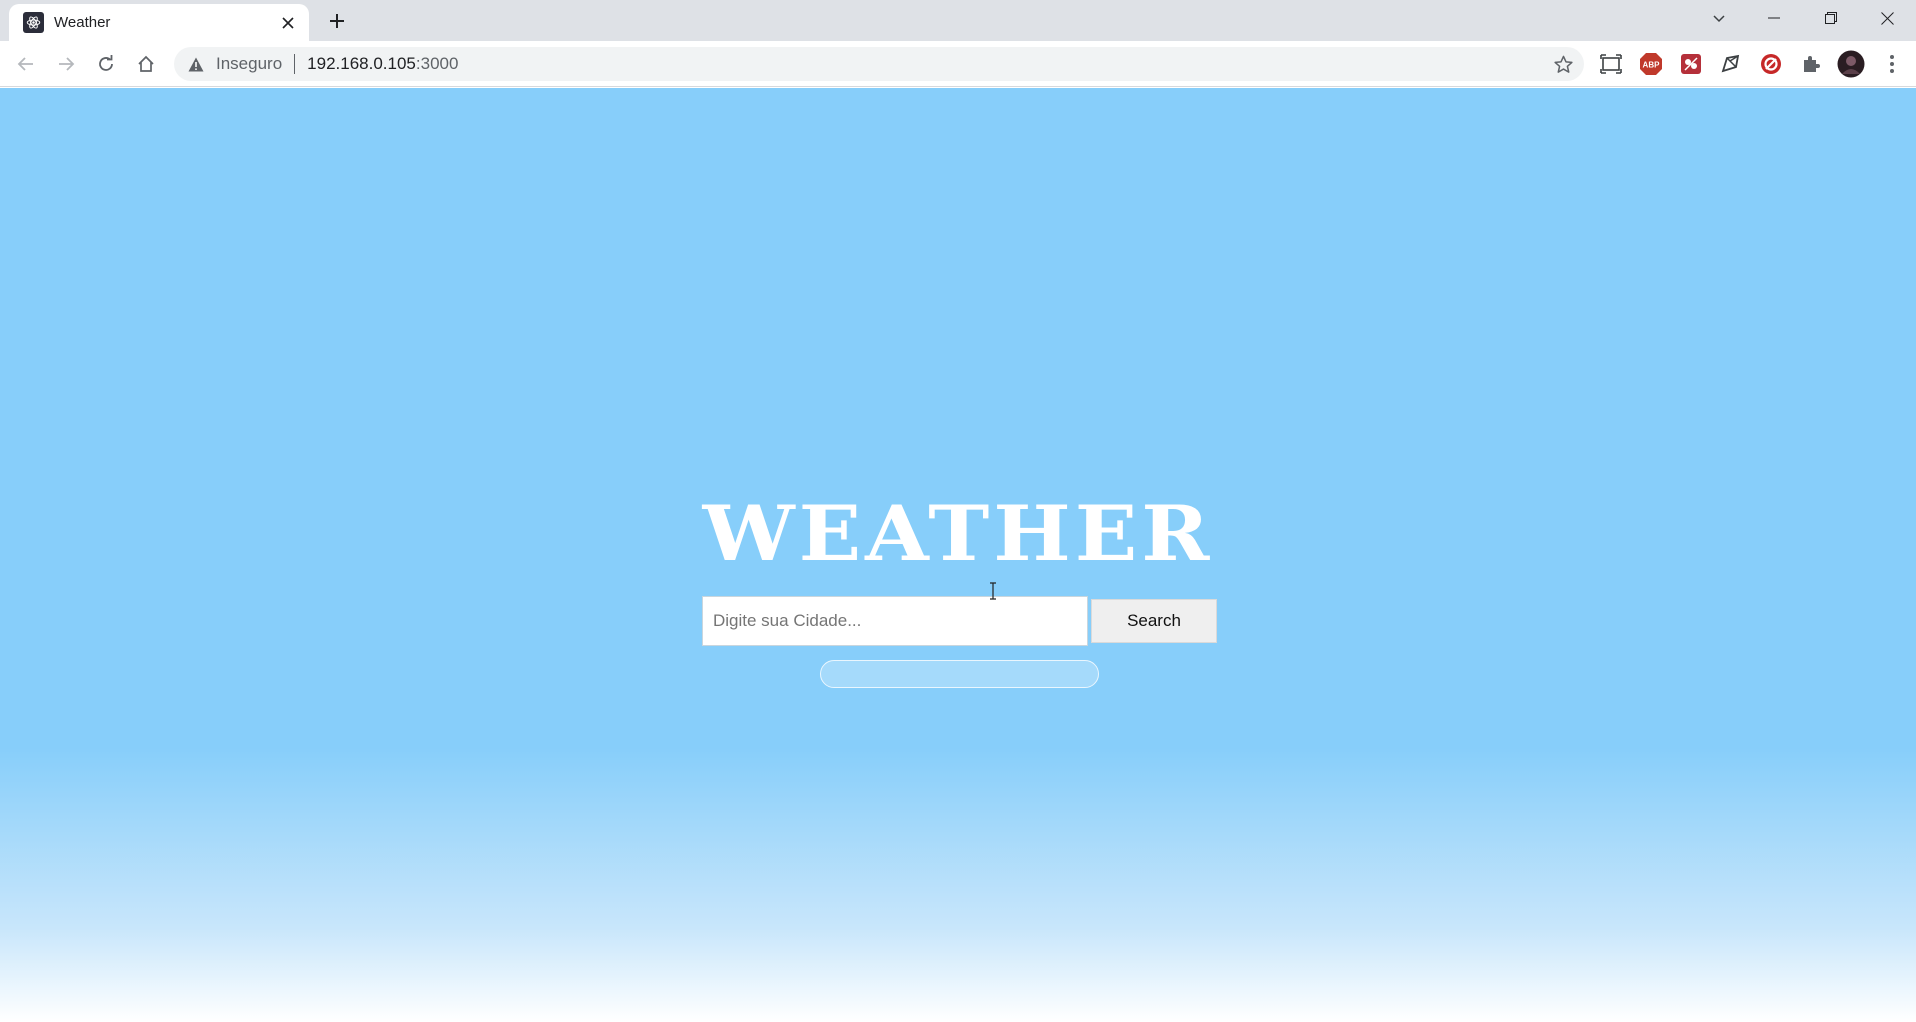 Image resolution: width=1916 pixels, height=1022 pixels. What do you see at coordinates (895, 621) in the screenshot?
I see `city-search-input` at bounding box center [895, 621].